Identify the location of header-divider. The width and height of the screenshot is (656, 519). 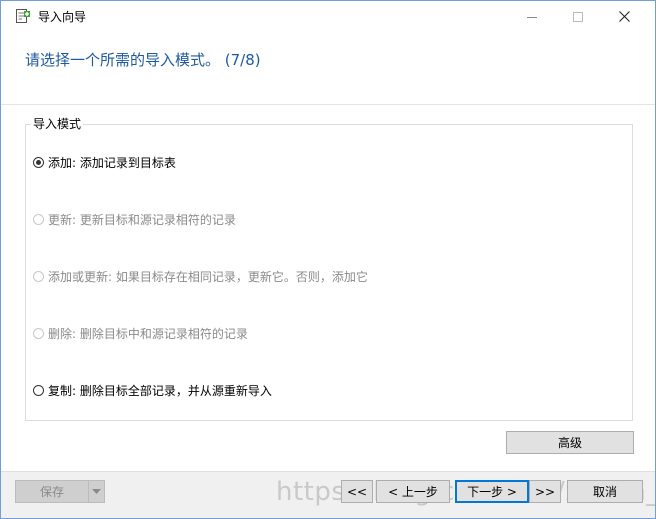
(328, 104).